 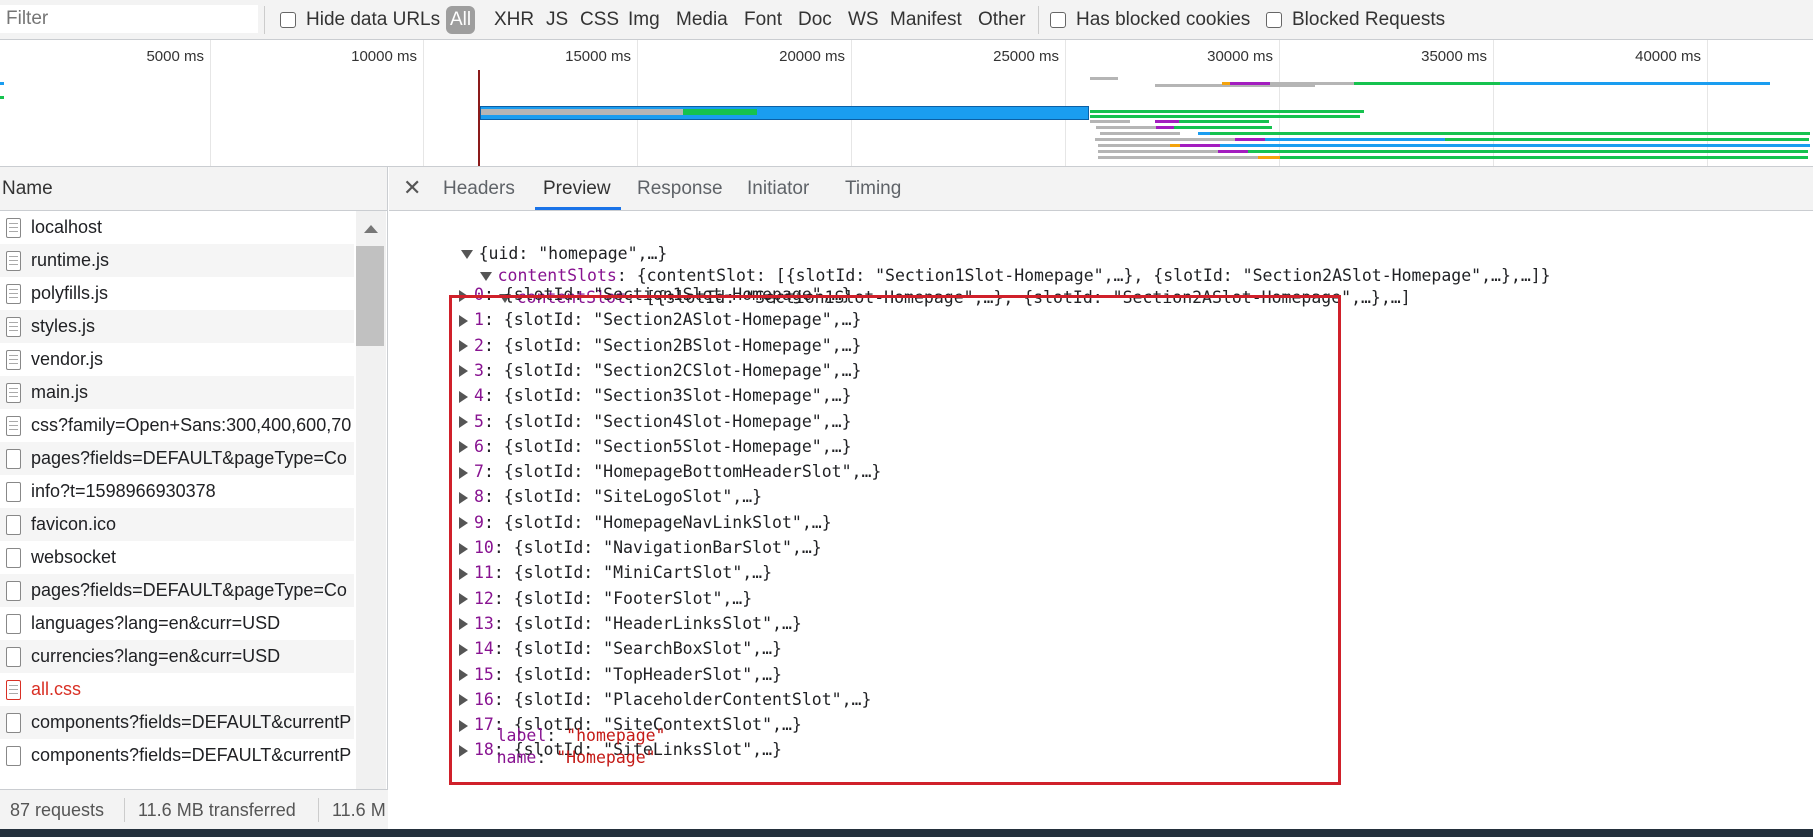 What do you see at coordinates (384, 56) in the screenshot?
I see `time-tick-label: 10000 ms` at bounding box center [384, 56].